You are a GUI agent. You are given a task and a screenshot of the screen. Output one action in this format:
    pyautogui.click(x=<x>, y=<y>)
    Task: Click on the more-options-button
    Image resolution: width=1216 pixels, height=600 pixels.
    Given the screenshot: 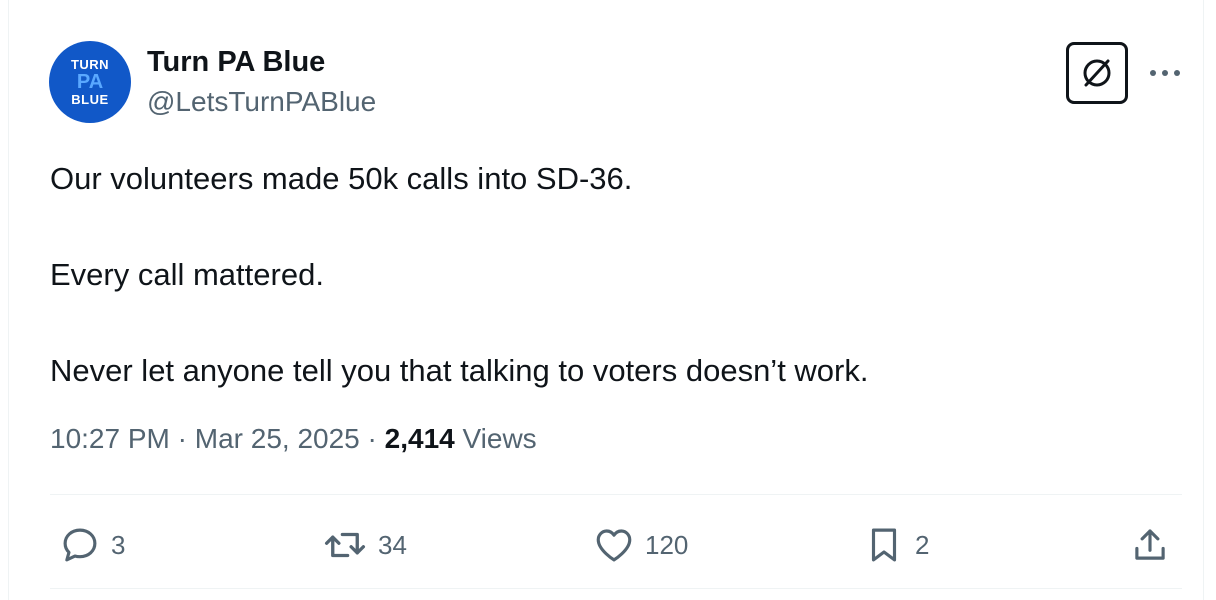 What is the action you would take?
    pyautogui.click(x=1165, y=73)
    